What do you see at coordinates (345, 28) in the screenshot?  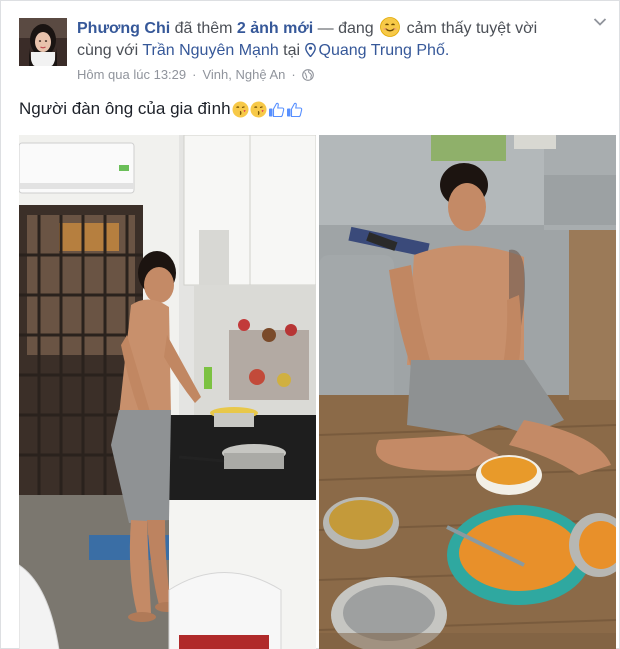 I see `dash-text: — đang` at bounding box center [345, 28].